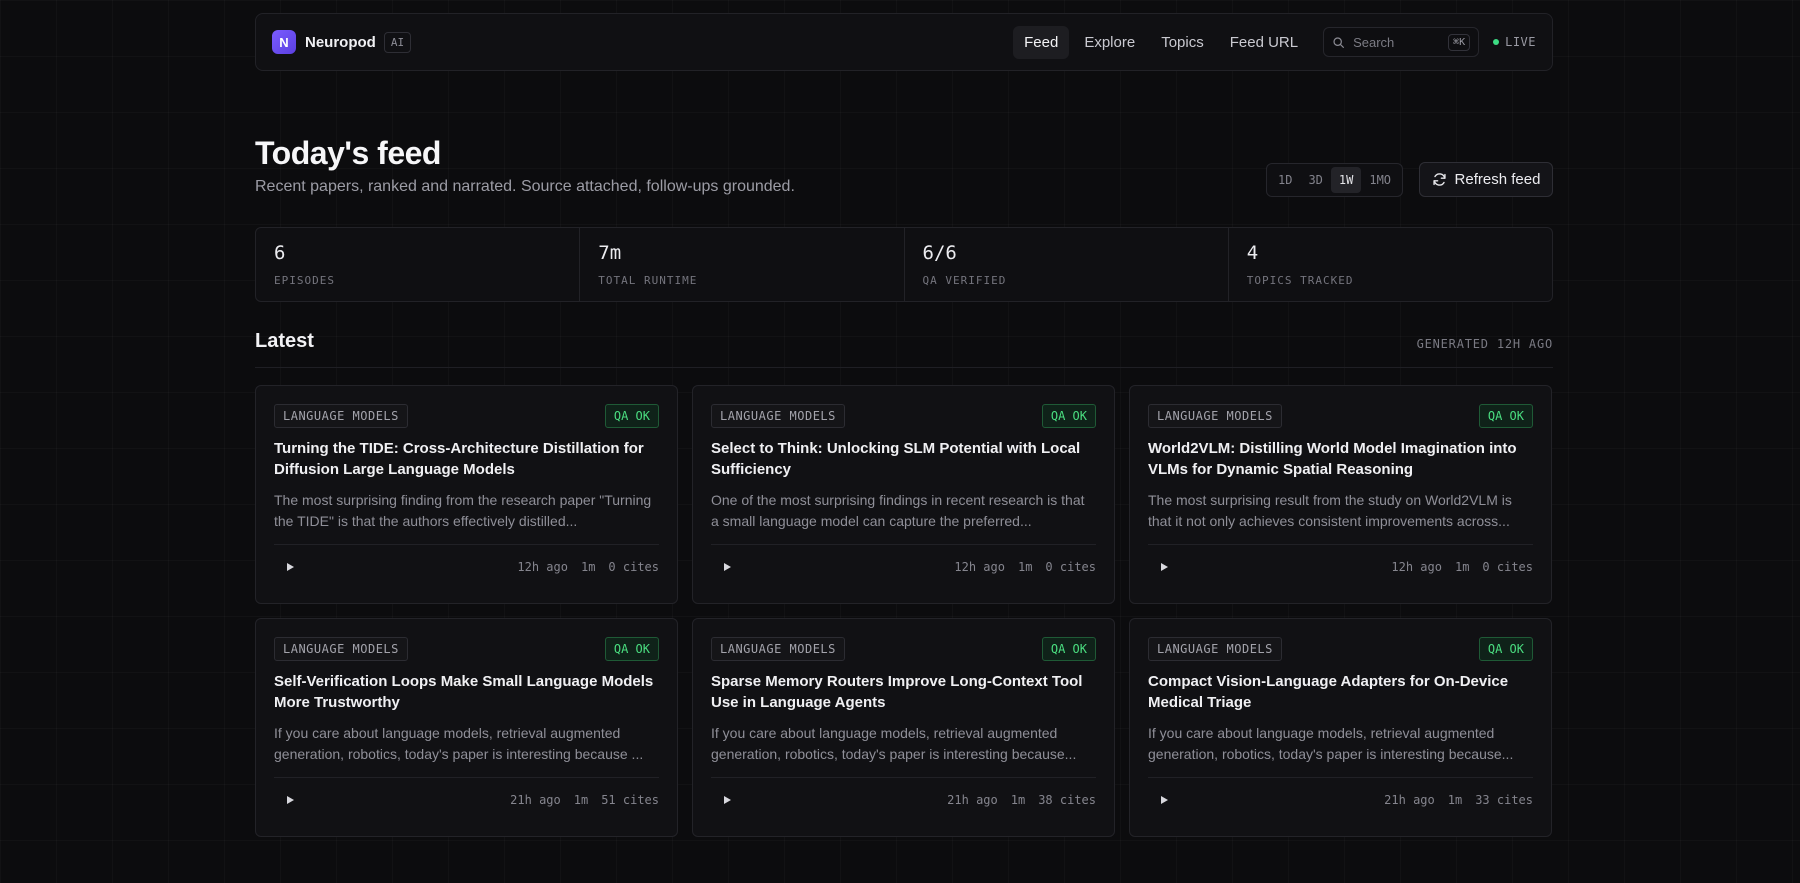 The width and height of the screenshot is (1800, 883). Describe the element at coordinates (1315, 180) in the screenshot. I see `range-option-3d: 3D` at that location.